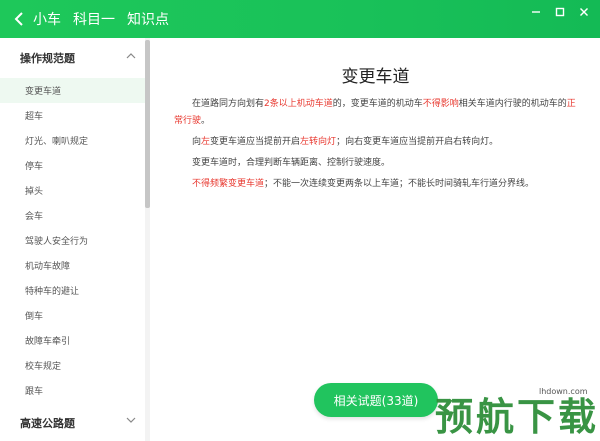  What do you see at coordinates (131, 420) in the screenshot?
I see `chevron-down-icon` at bounding box center [131, 420].